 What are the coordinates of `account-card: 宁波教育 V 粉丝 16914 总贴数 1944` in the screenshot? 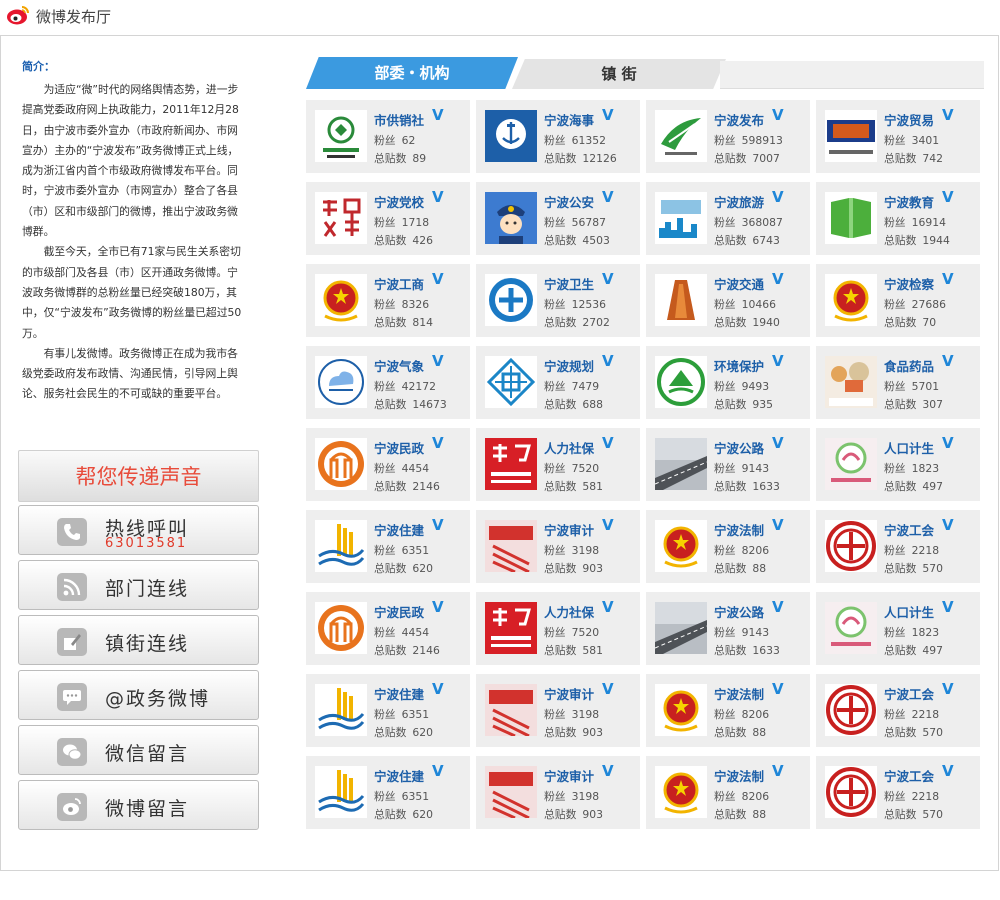 It's located at (898, 218).